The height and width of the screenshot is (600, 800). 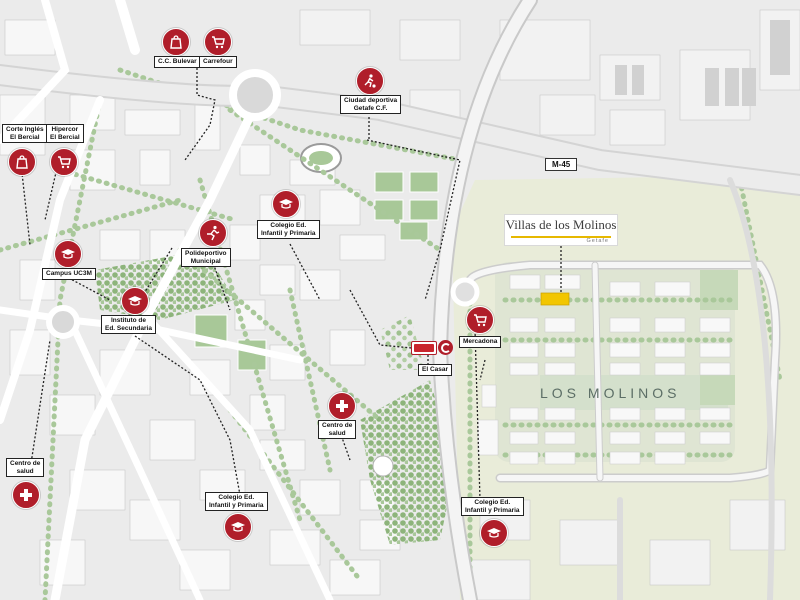 What do you see at coordinates (337, 429) in the screenshot?
I see `poi-label-centro-salud-1: Centro de salud` at bounding box center [337, 429].